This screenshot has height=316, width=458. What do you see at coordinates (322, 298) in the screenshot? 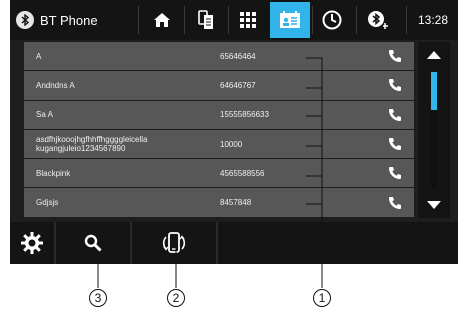
I see `callout-1: 1` at bounding box center [322, 298].